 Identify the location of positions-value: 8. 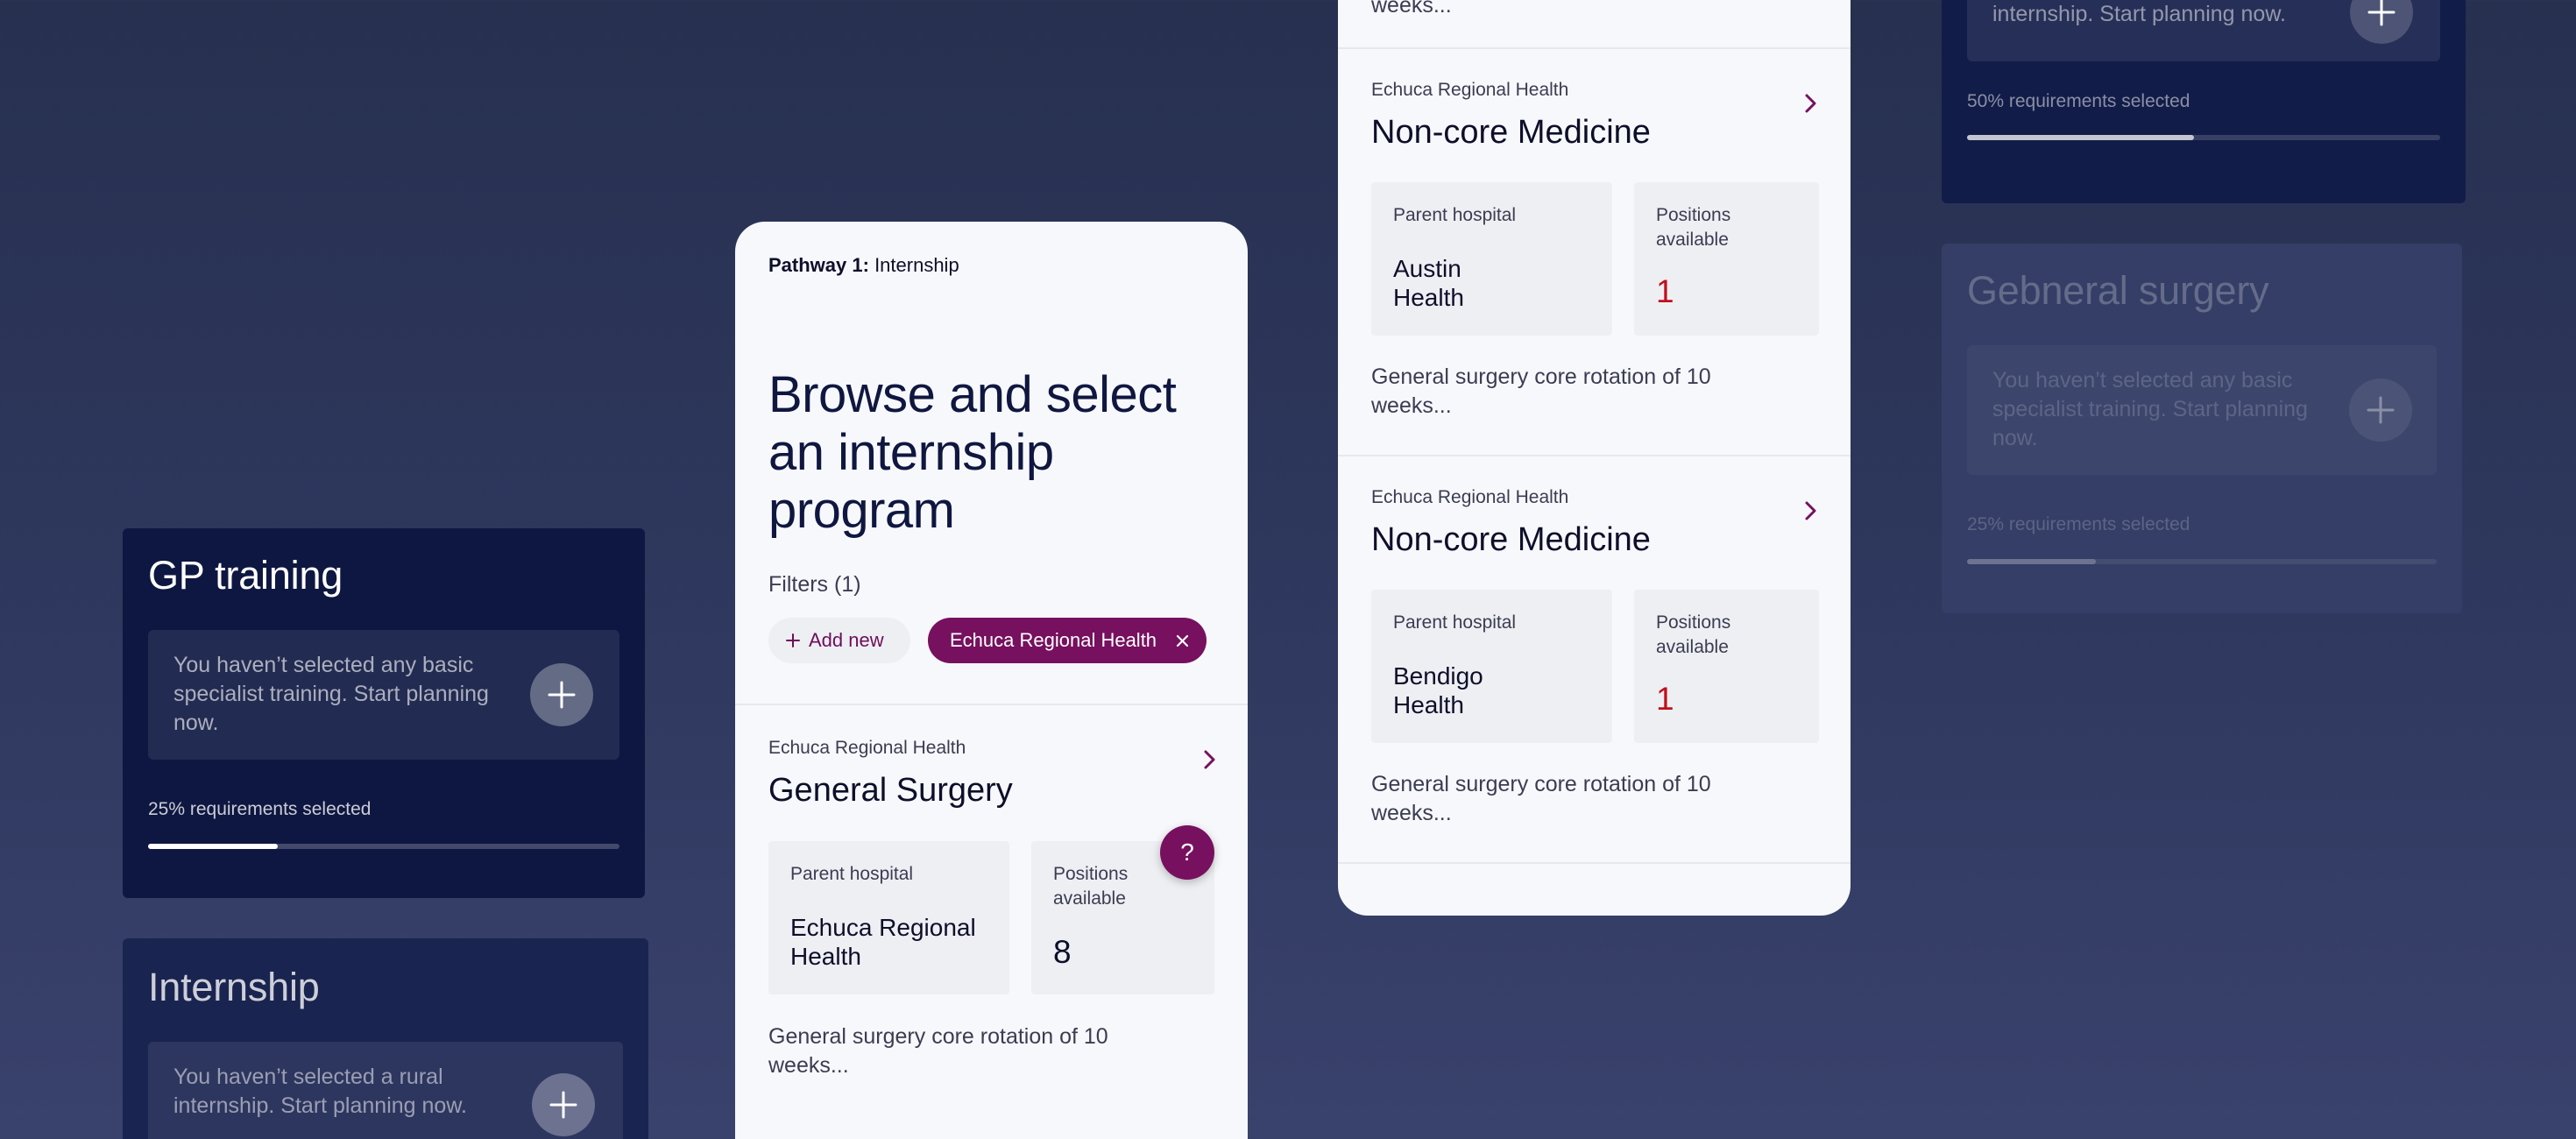
(1062, 952).